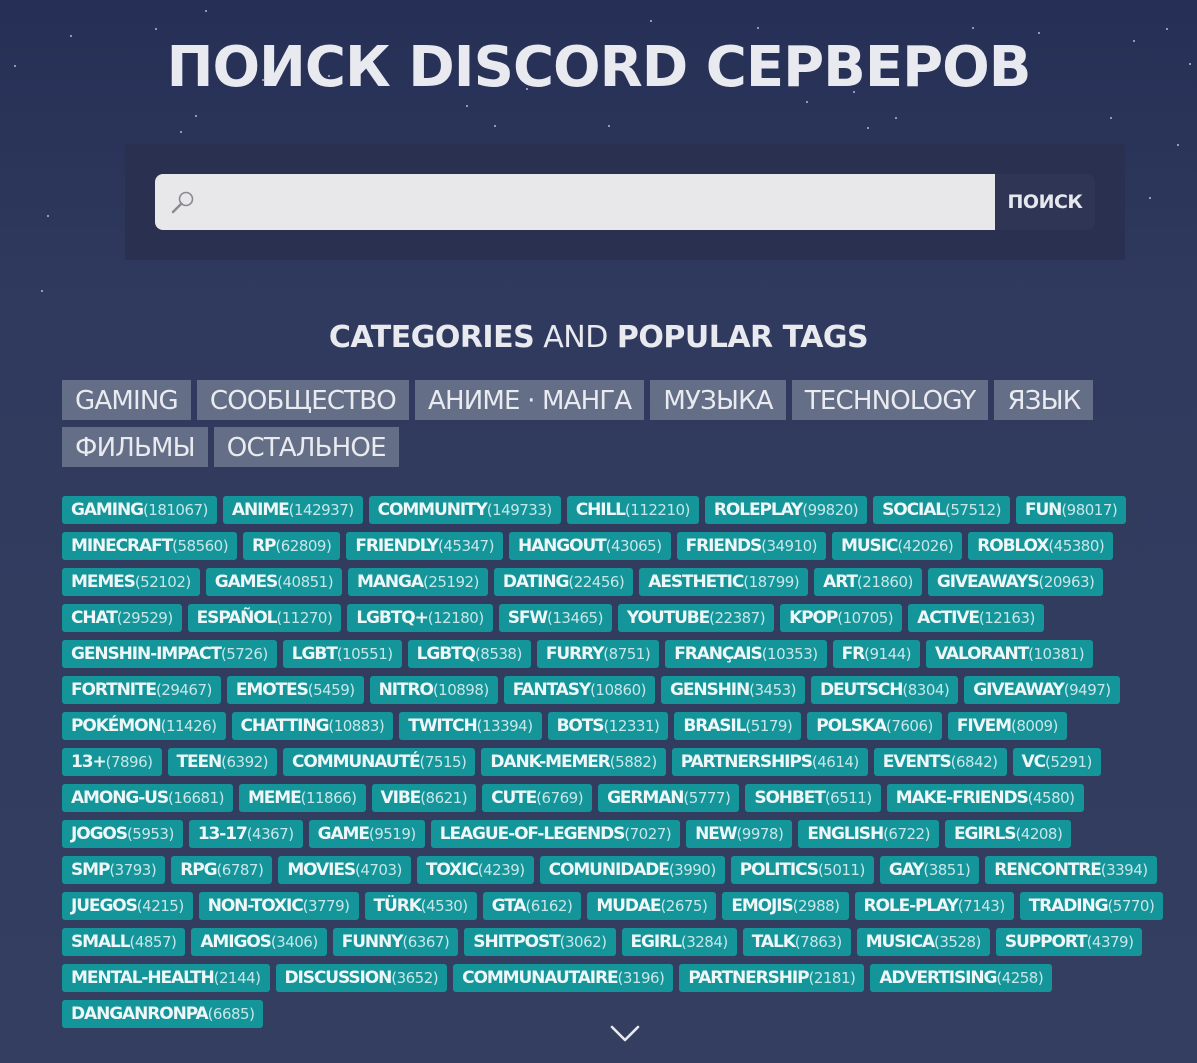 The image size is (1197, 1063). What do you see at coordinates (366, 834) in the screenshot?
I see `tag-chip: GAME(9519)` at bounding box center [366, 834].